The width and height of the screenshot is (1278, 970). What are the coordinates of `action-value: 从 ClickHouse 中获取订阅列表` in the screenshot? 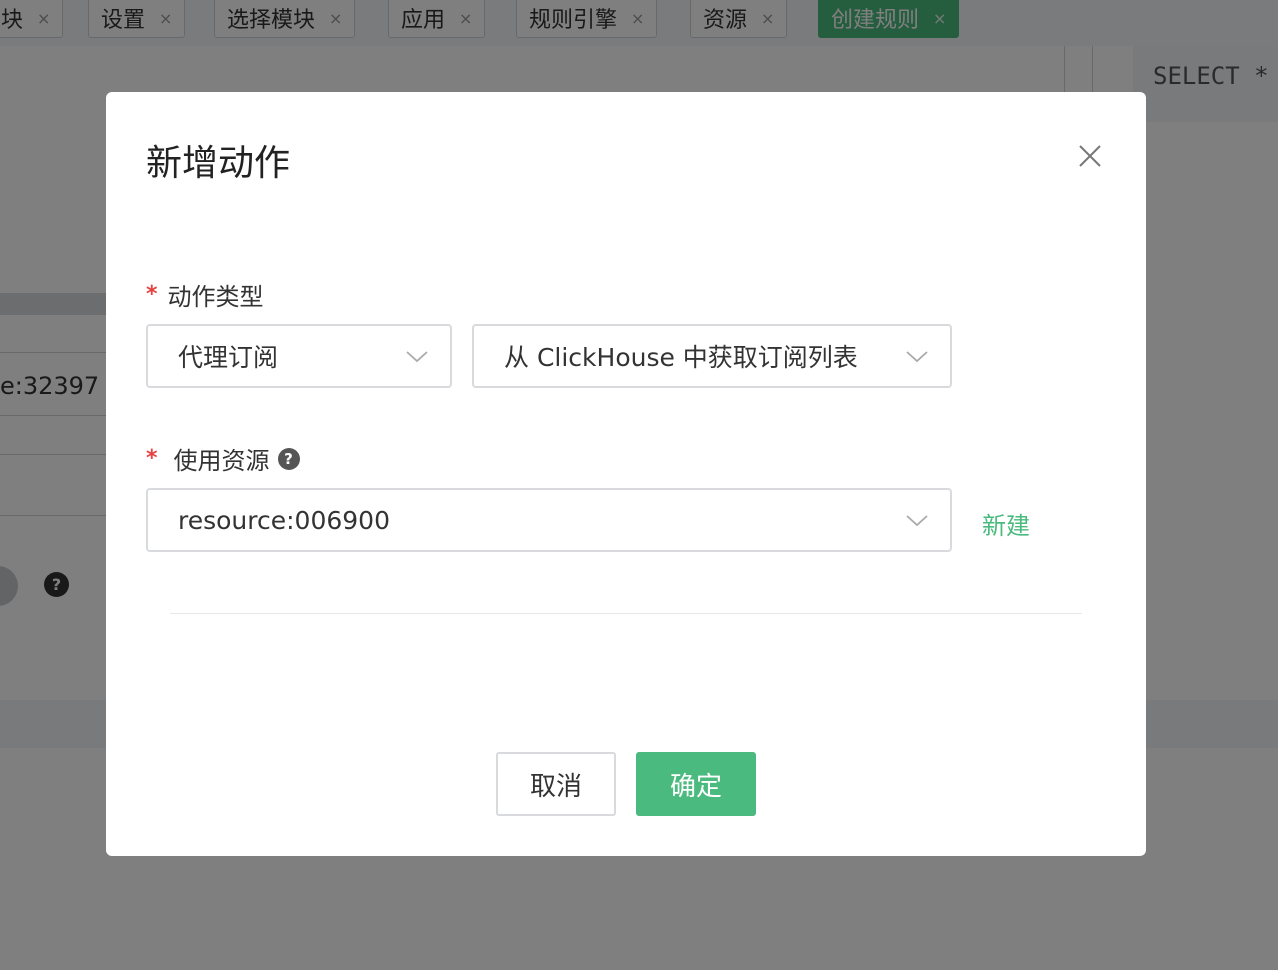 It's located at (681, 357).